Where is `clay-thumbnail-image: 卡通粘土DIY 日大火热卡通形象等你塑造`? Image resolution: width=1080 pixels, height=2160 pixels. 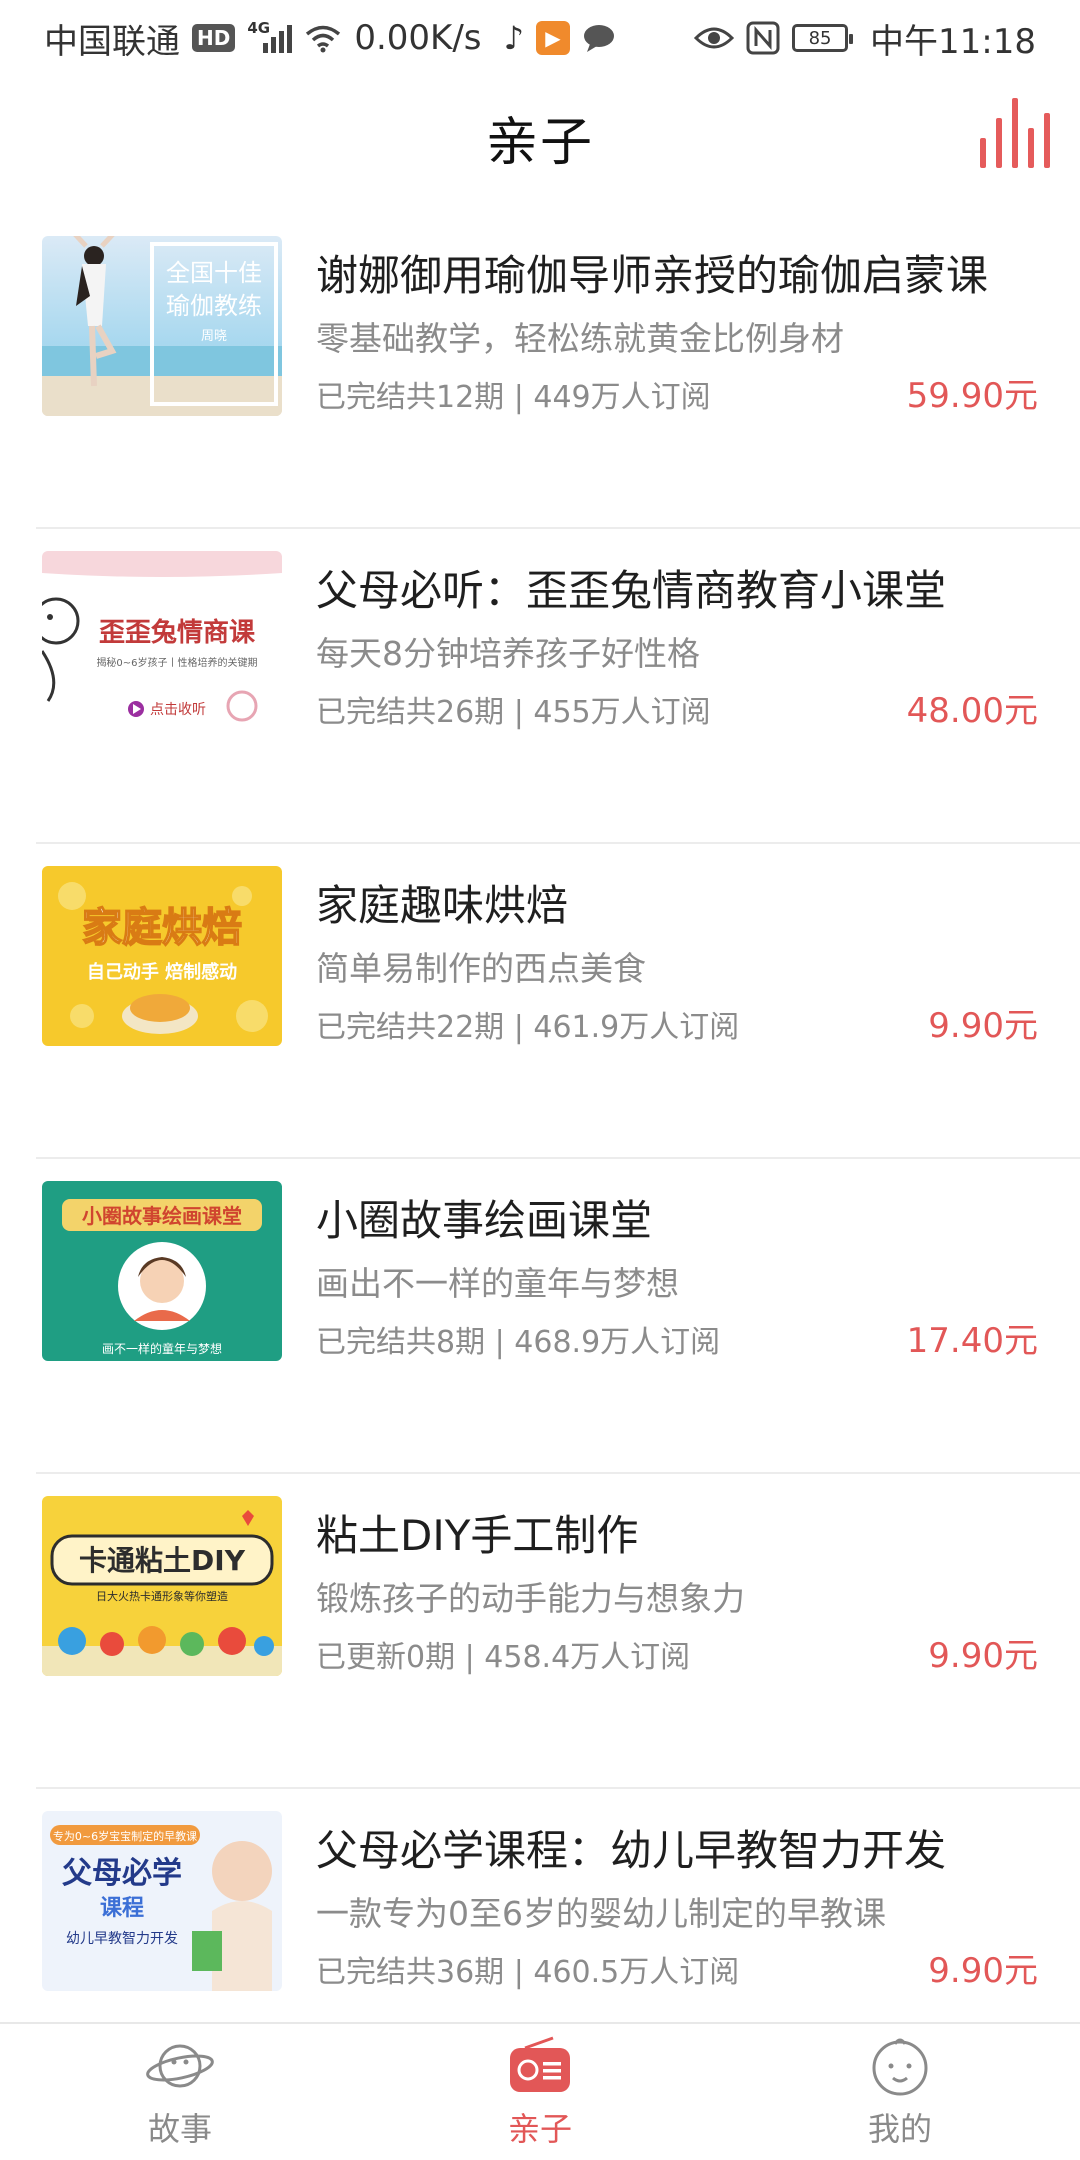 clay-thumbnail-image: 卡通粘土DIY 日大火热卡通形象等你塑造 is located at coordinates (162, 1586).